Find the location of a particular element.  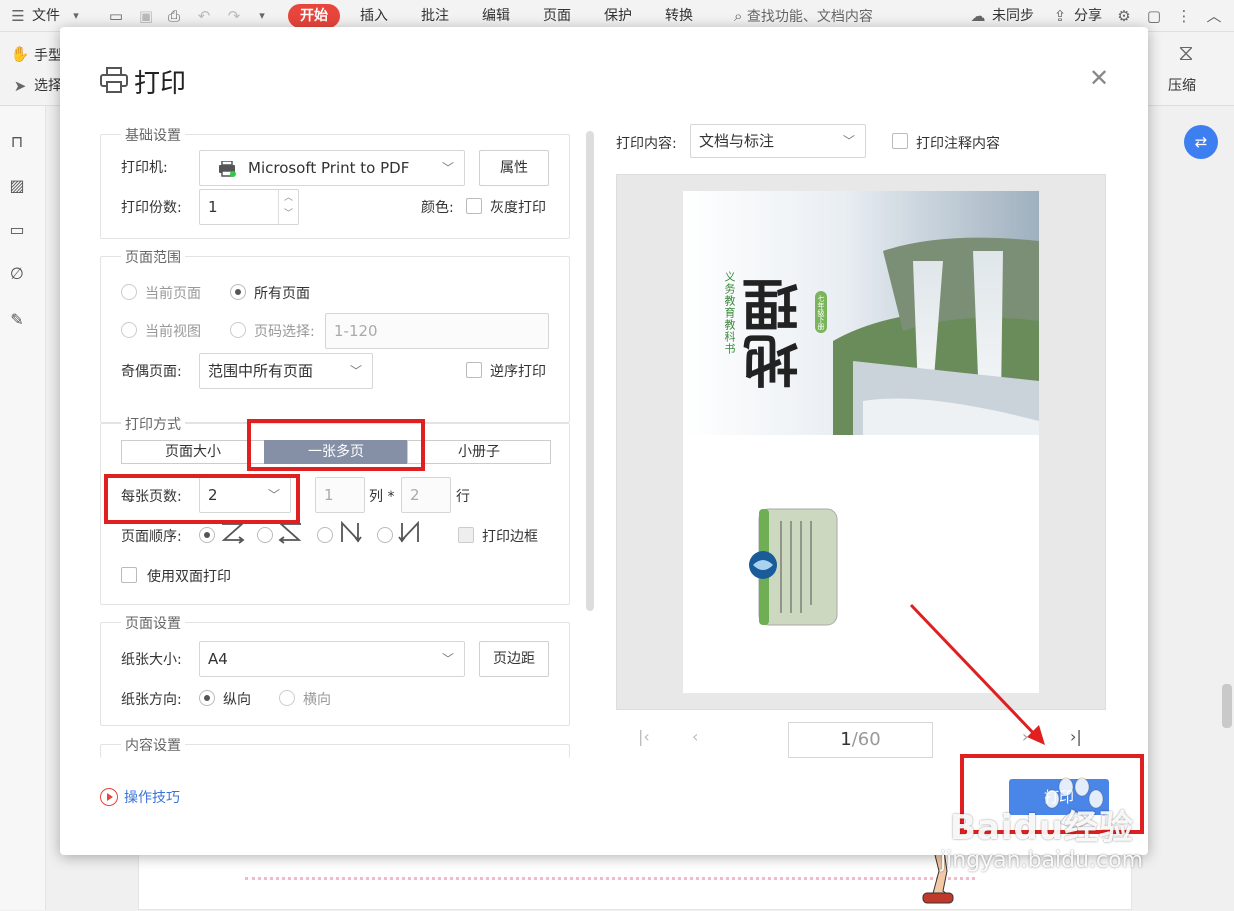

properties-button: 属性 is located at coordinates (514, 168).